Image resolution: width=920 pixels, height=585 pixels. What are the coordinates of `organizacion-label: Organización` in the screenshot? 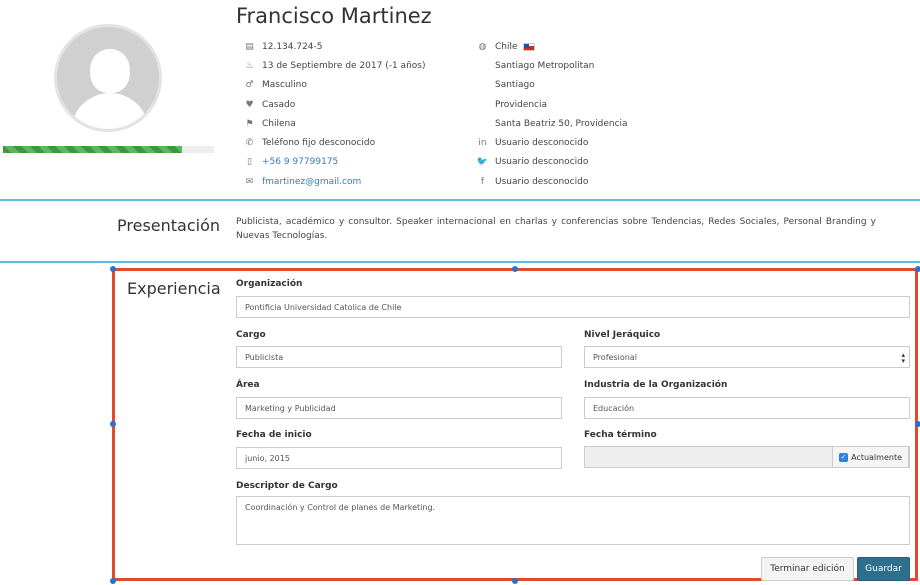 It's located at (269, 284).